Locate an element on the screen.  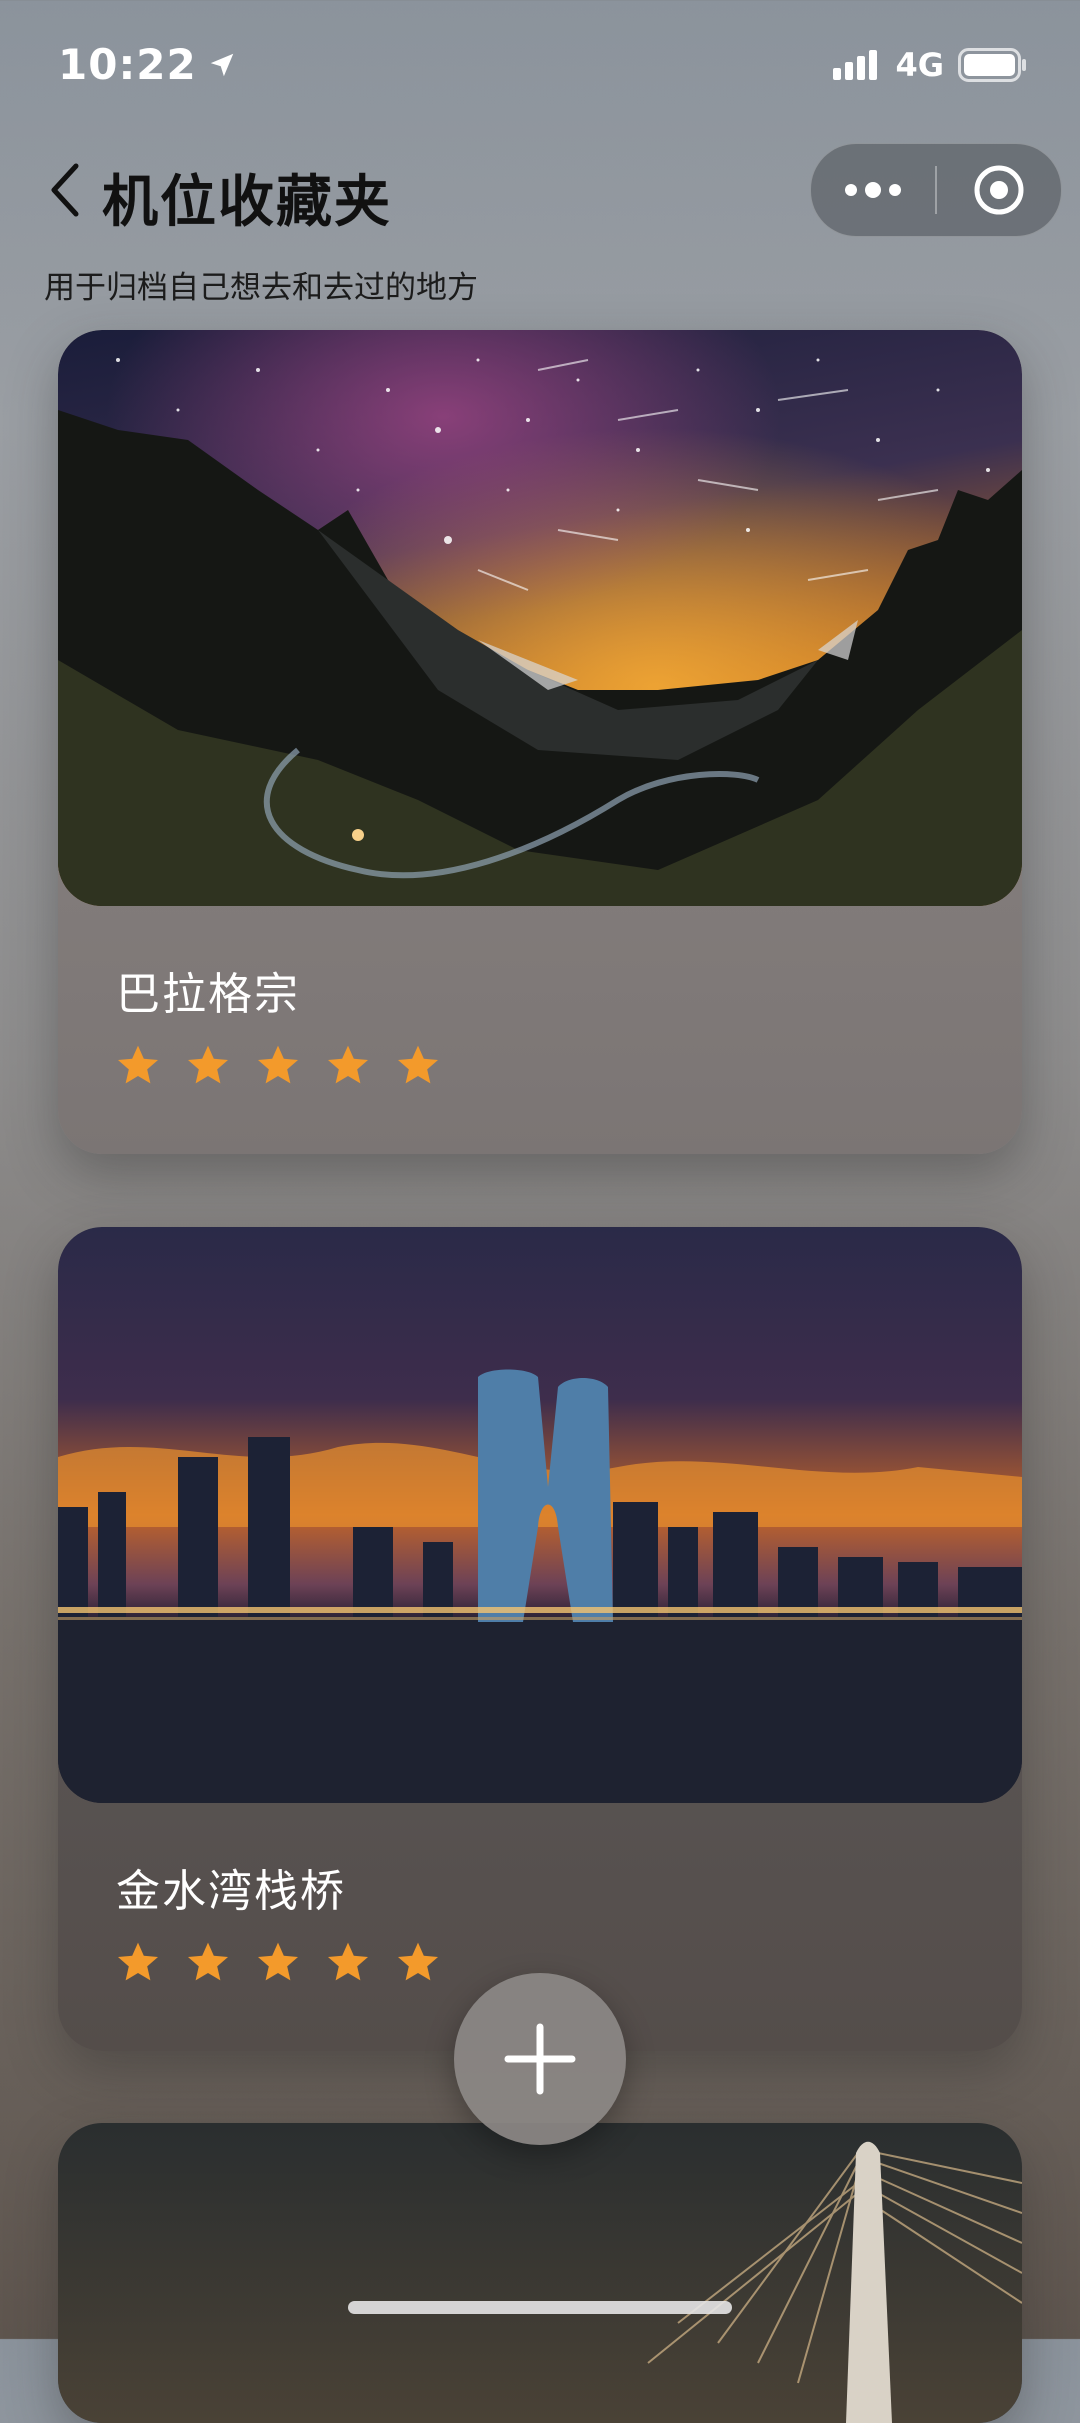
place-name: 金水湾栈桥 is located at coordinates (231, 1891).